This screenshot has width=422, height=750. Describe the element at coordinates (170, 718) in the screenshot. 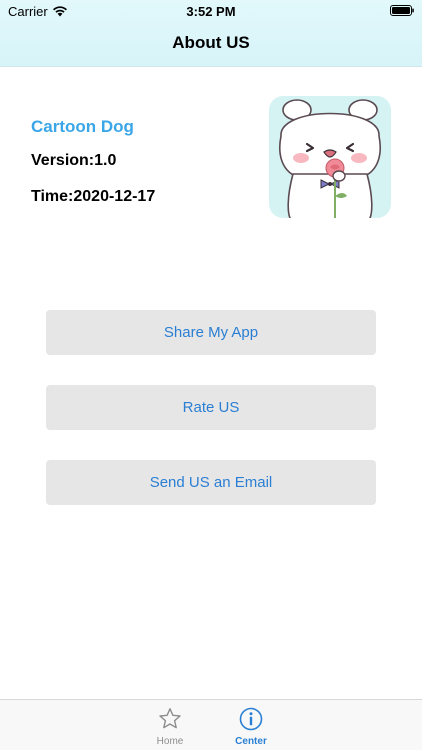

I see `star-icon` at that location.